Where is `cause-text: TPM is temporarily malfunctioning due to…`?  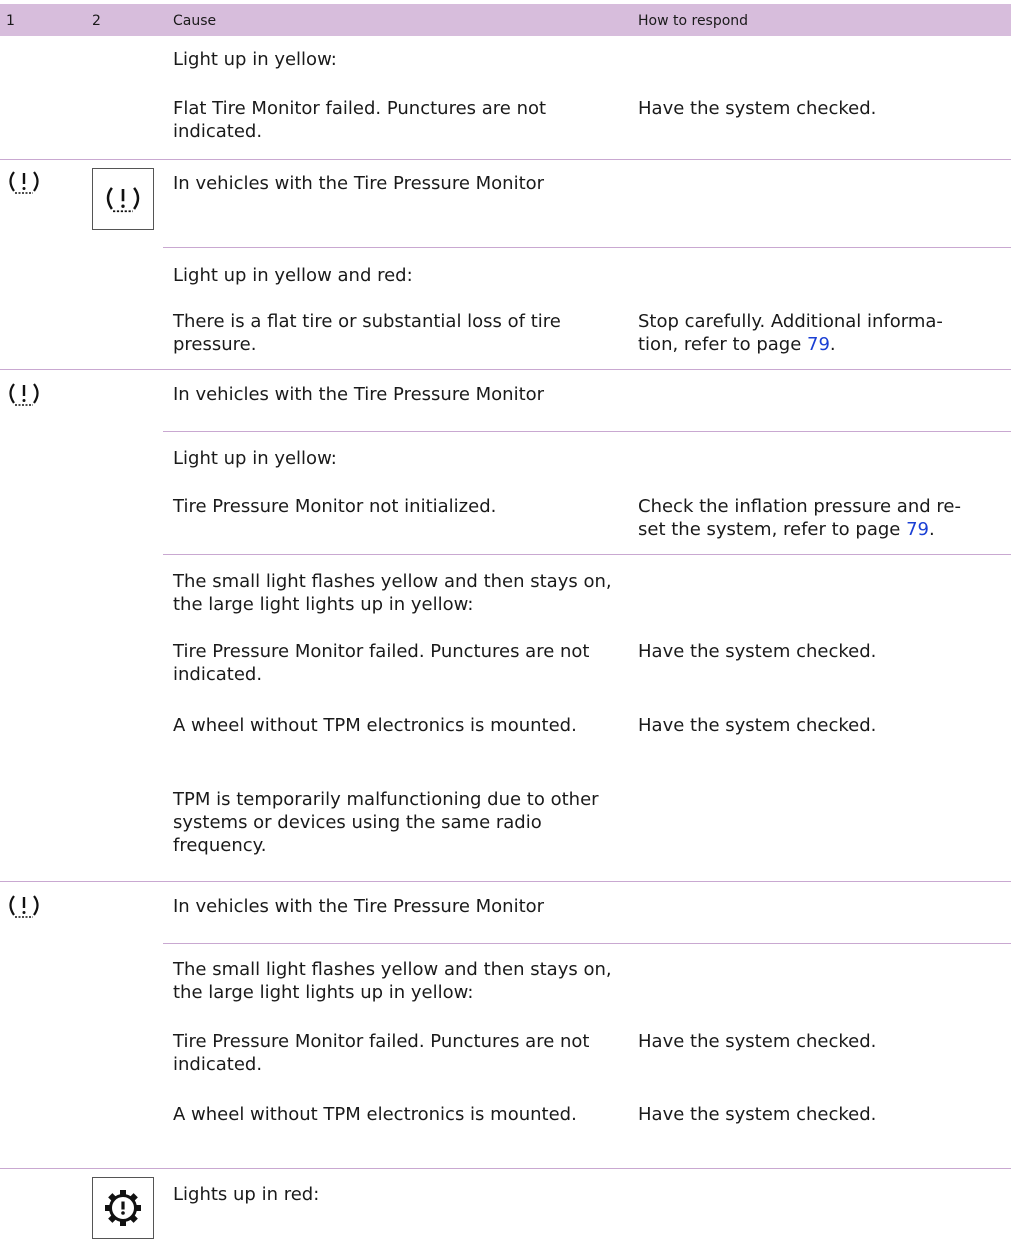
cause-text: TPM is temporarily malfunctioning due to… is located at coordinates (386, 822).